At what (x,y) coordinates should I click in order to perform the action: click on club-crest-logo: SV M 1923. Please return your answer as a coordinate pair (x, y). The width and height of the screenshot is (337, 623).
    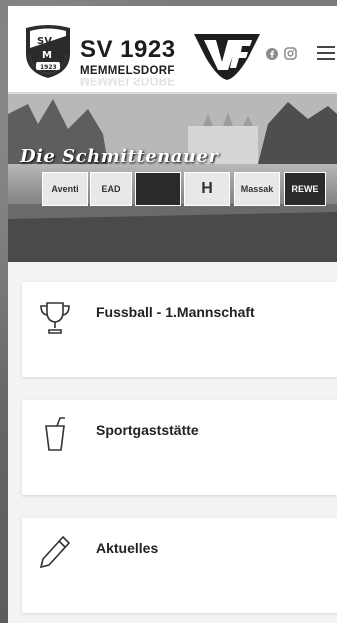
    Looking at the image, I should click on (48, 52).